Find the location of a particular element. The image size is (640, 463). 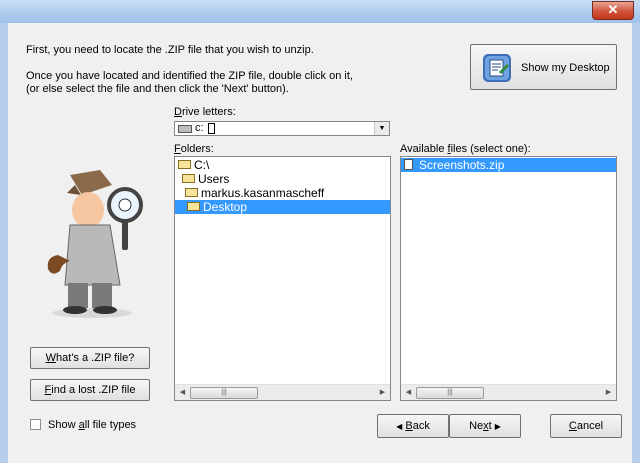

list-item: Users is located at coordinates (282, 179).